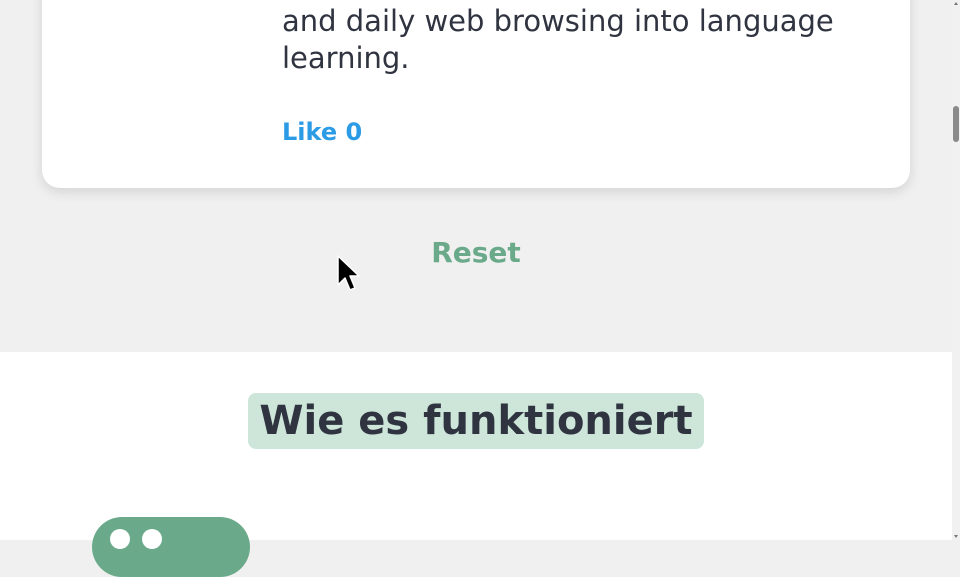  Describe the element at coordinates (476, 252) in the screenshot. I see `reset-button: Reset` at that location.